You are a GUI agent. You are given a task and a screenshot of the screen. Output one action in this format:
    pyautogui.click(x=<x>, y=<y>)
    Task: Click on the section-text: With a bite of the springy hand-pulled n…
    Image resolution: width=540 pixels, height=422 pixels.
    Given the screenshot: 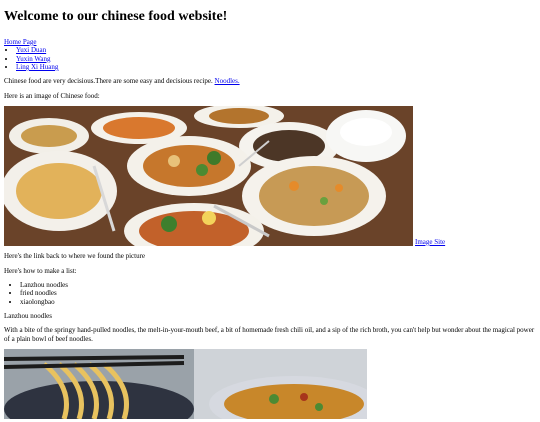 What is the action you would take?
    pyautogui.click(x=269, y=334)
    